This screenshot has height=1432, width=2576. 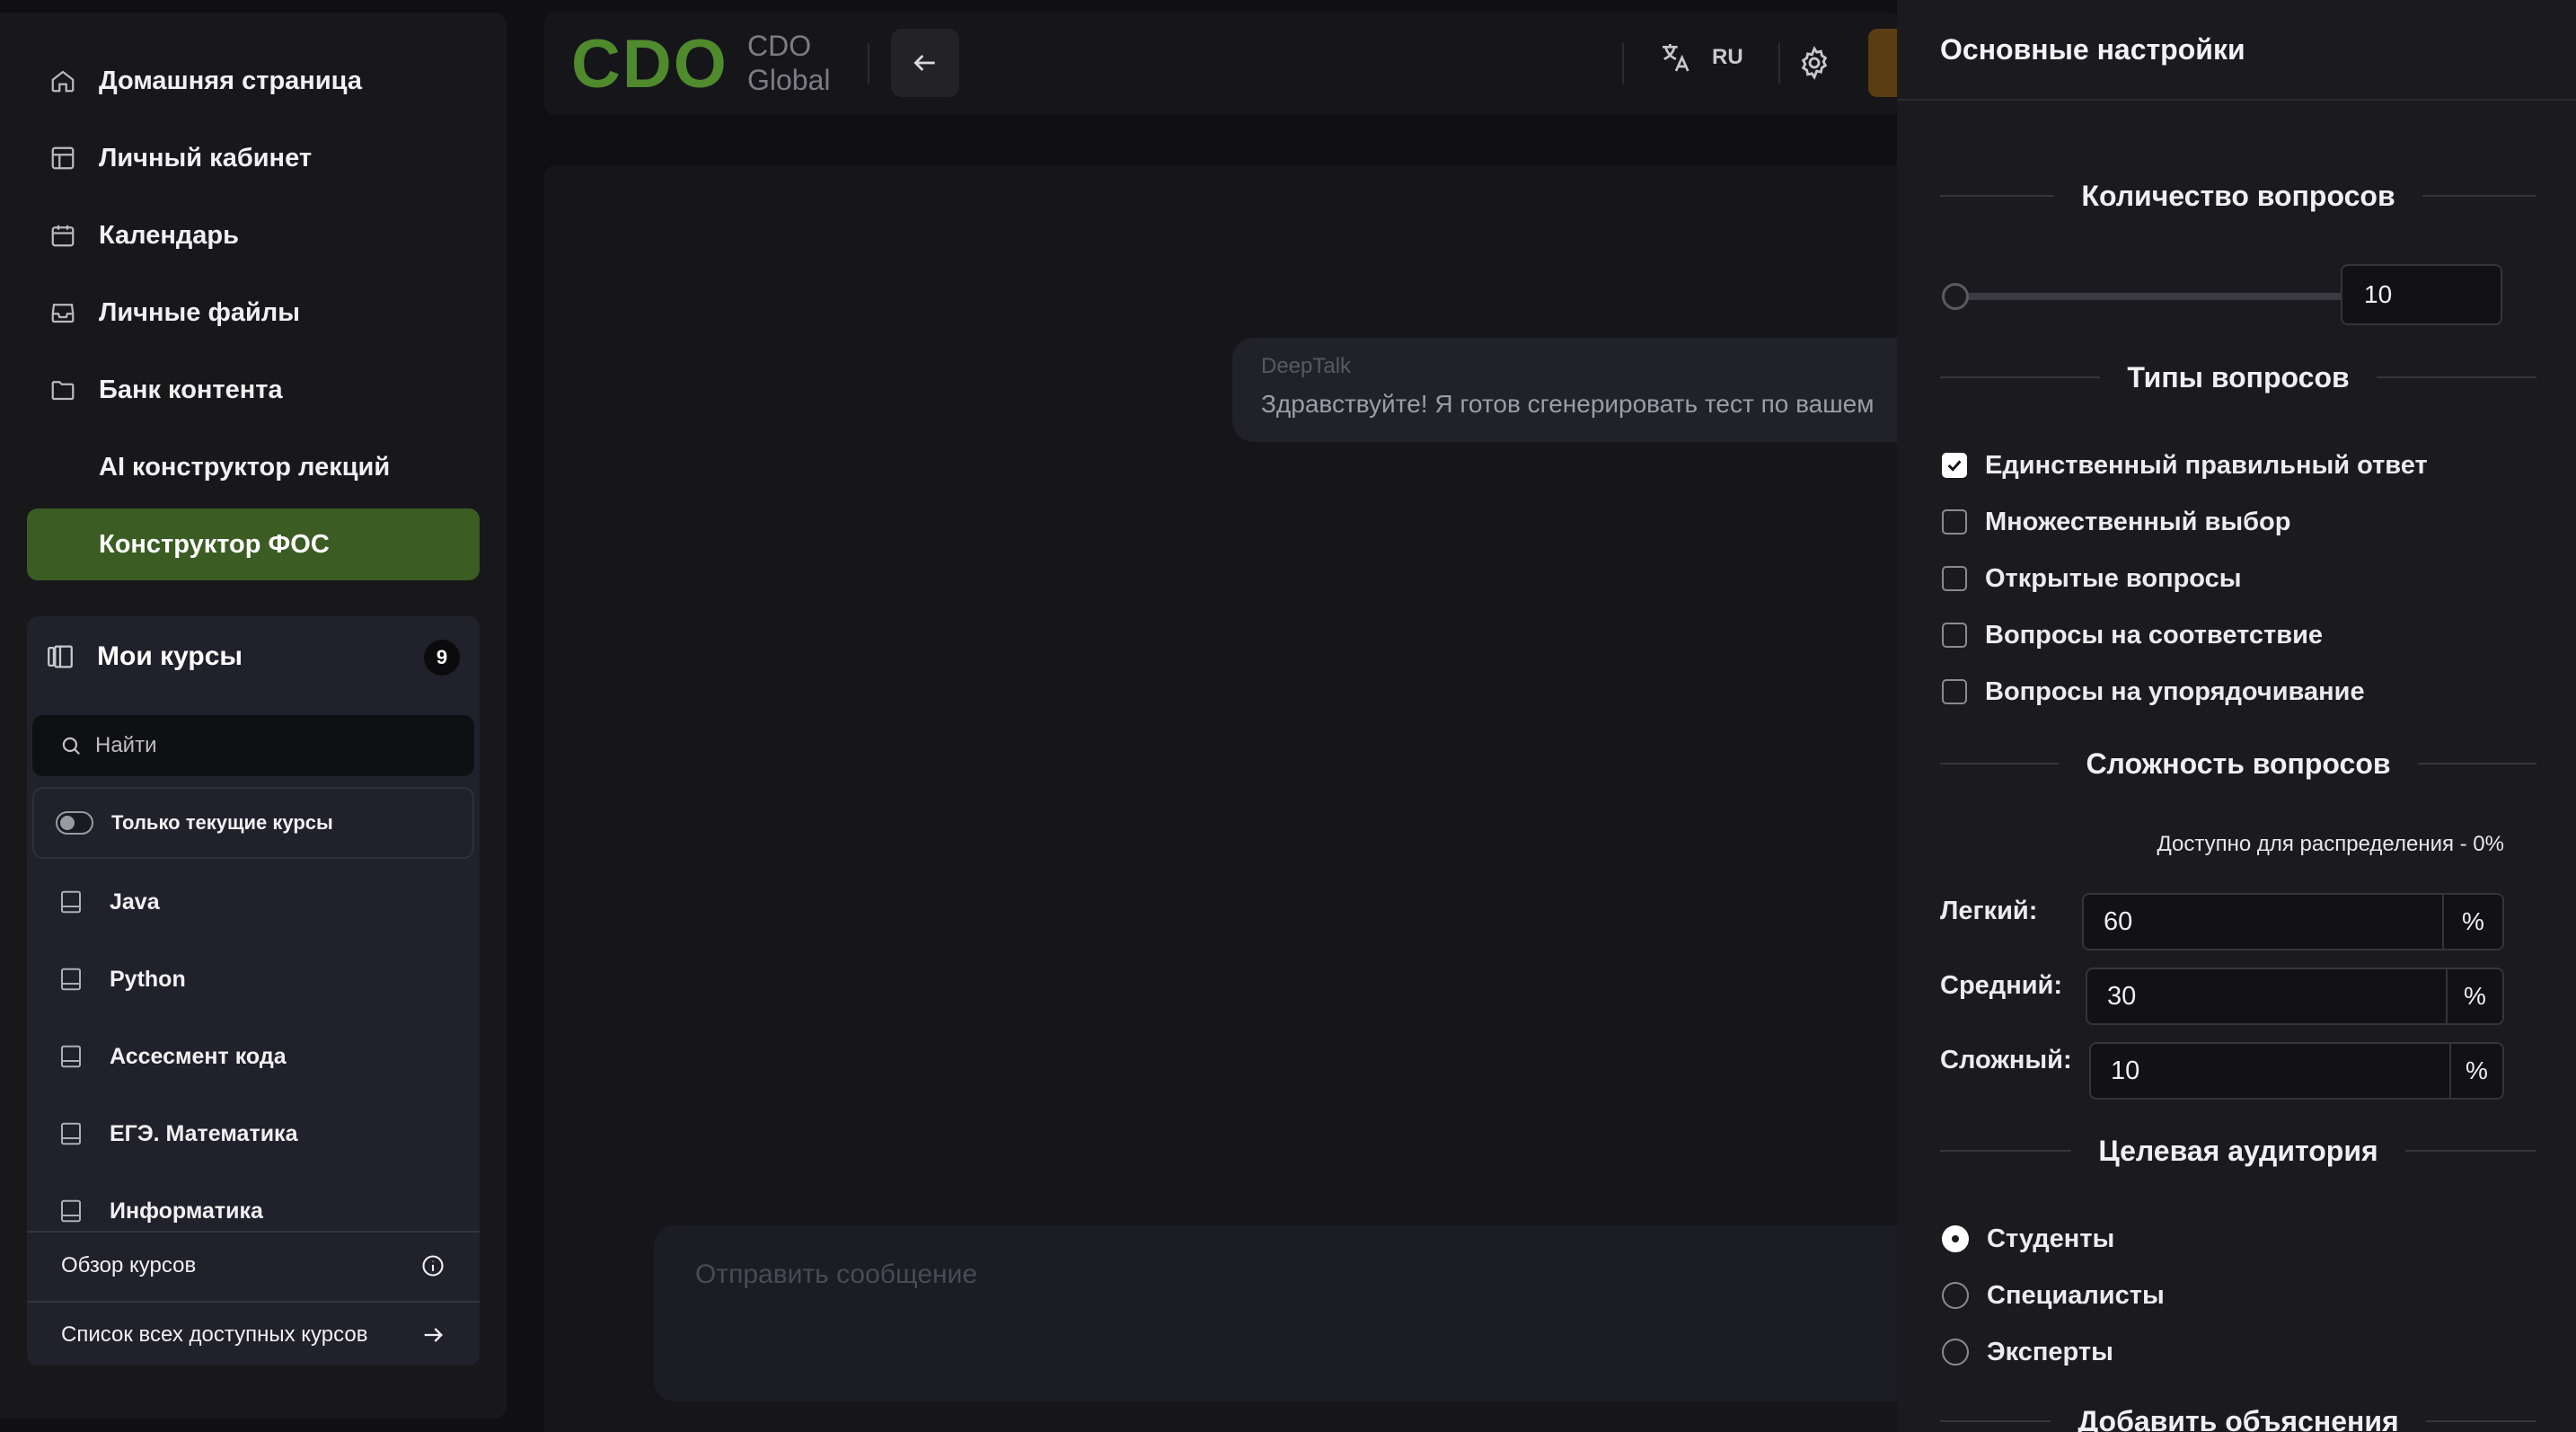 I want to click on medium-percent-input, so click(x=2266, y=996).